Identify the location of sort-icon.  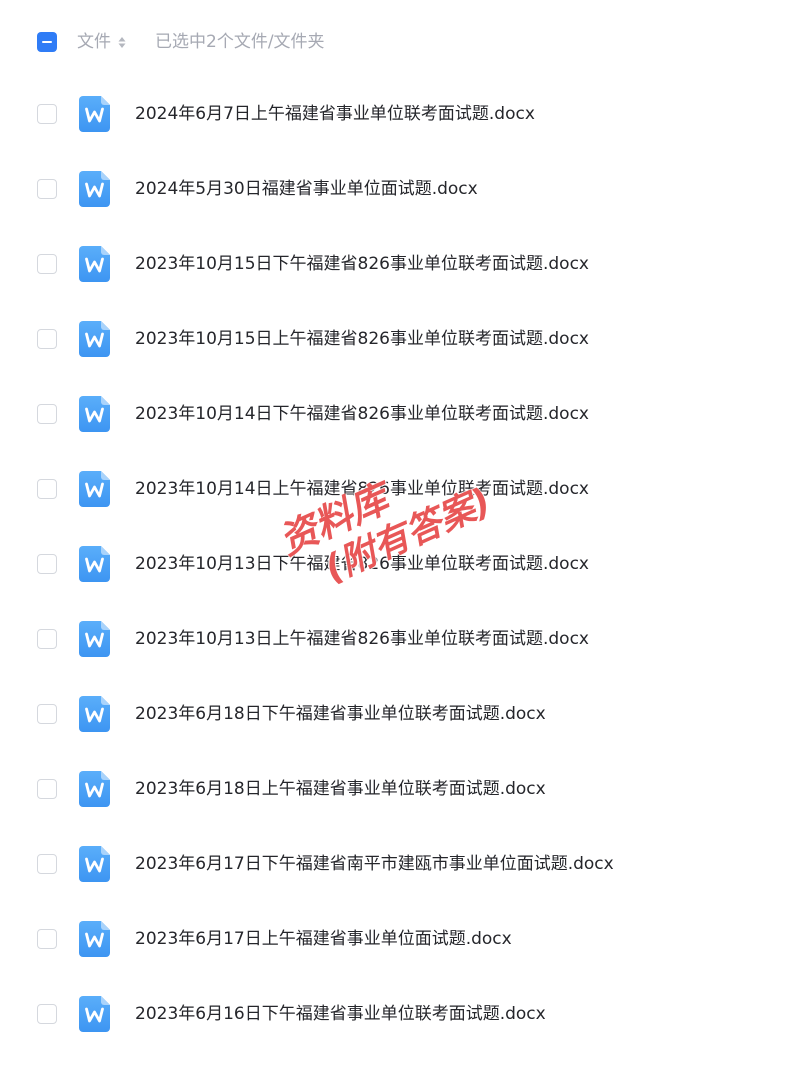
(122, 42).